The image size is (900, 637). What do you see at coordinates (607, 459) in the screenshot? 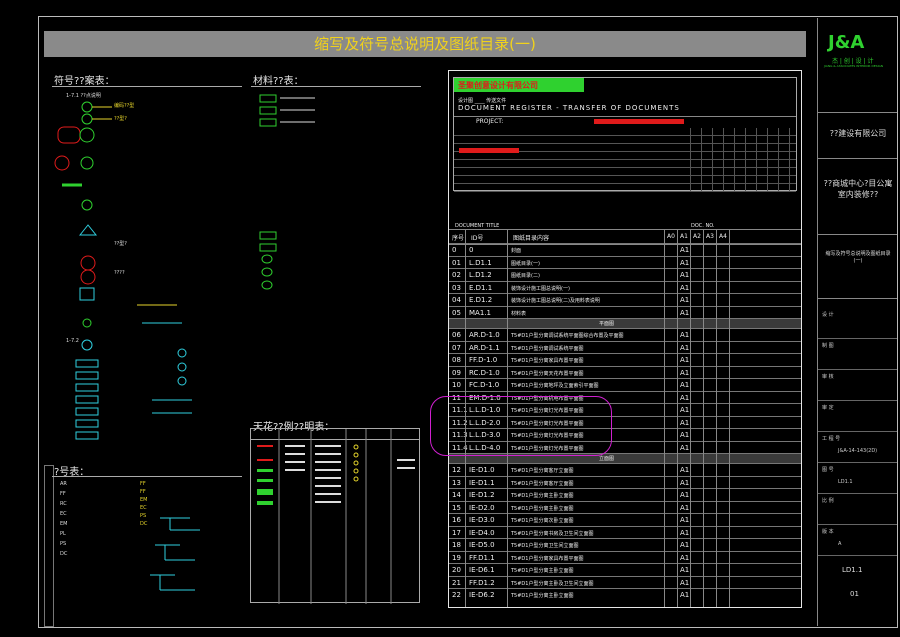
I see `section-label: 立面图` at bounding box center [607, 459].